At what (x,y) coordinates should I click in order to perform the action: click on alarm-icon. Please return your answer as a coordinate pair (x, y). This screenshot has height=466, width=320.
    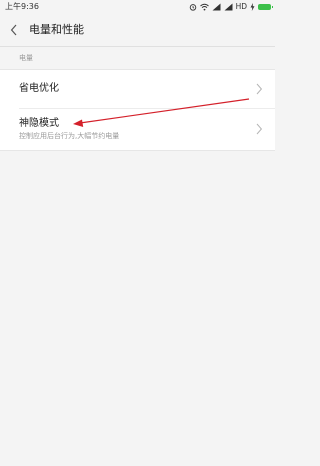
    Looking at the image, I should click on (192, 7).